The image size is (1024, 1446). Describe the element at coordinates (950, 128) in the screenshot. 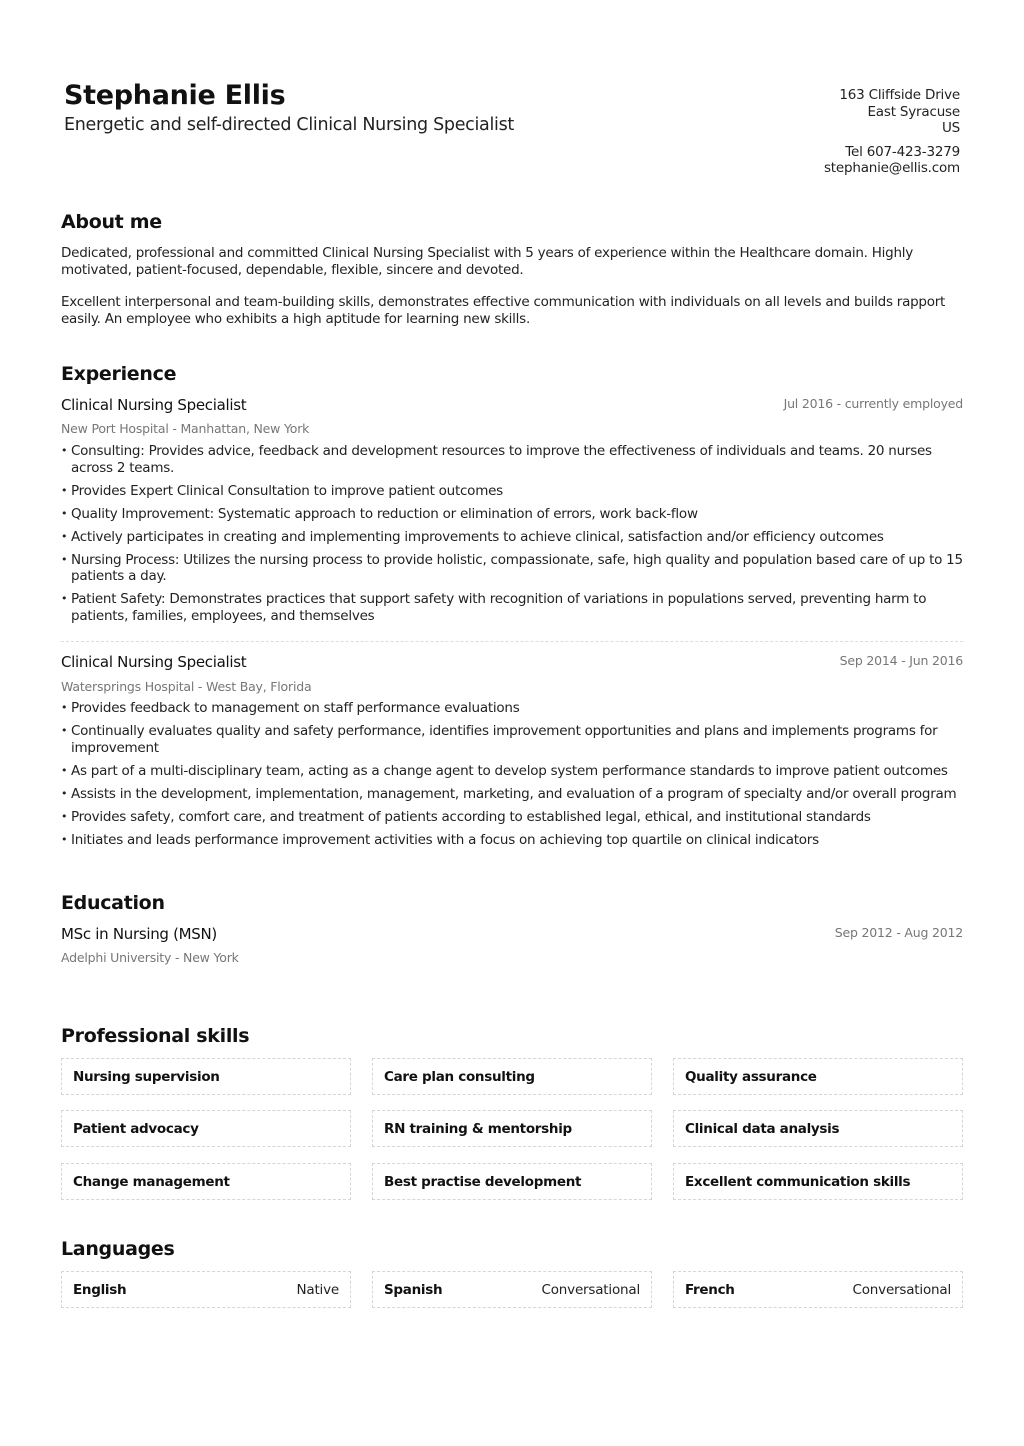

I see `address-line-country: US` at that location.